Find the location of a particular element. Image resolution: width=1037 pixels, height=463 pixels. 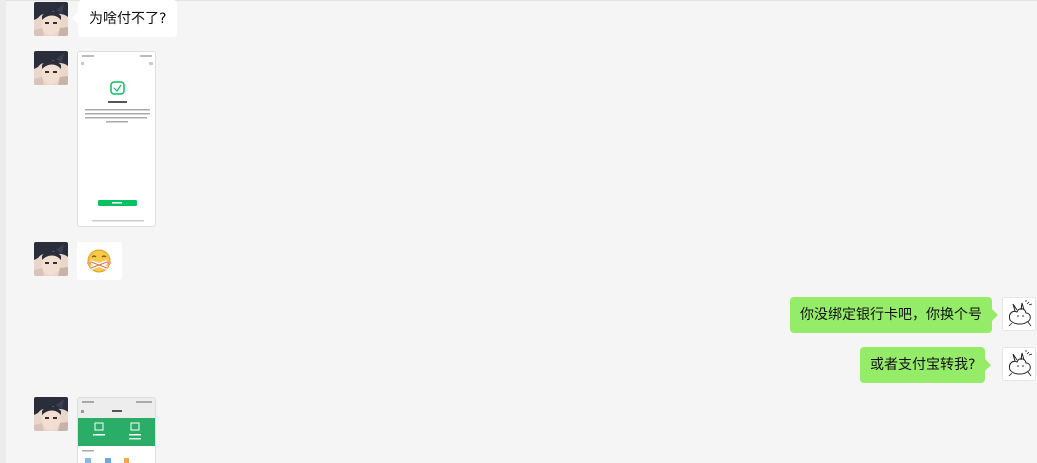

message-bubble-outgoing: 或者支付宝转我? is located at coordinates (926, 365).